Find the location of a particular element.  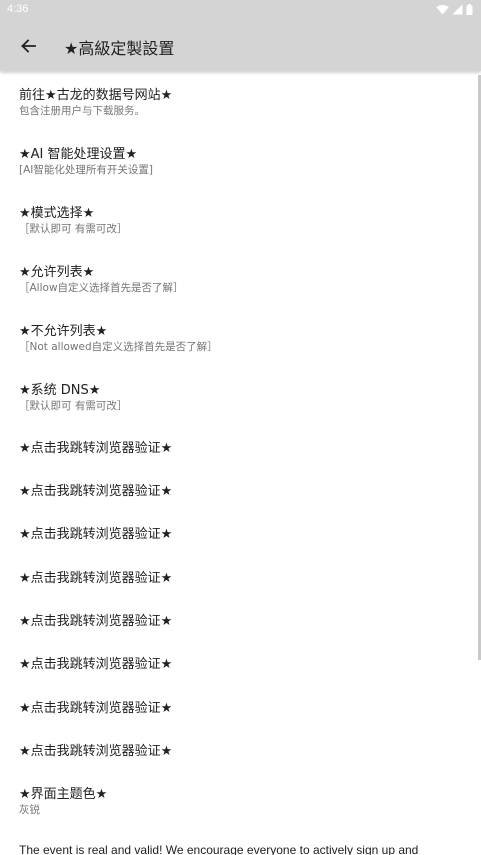

setting-summary: ［Not allowed自定义选择首先是否了解］ is located at coordinates (118, 347).